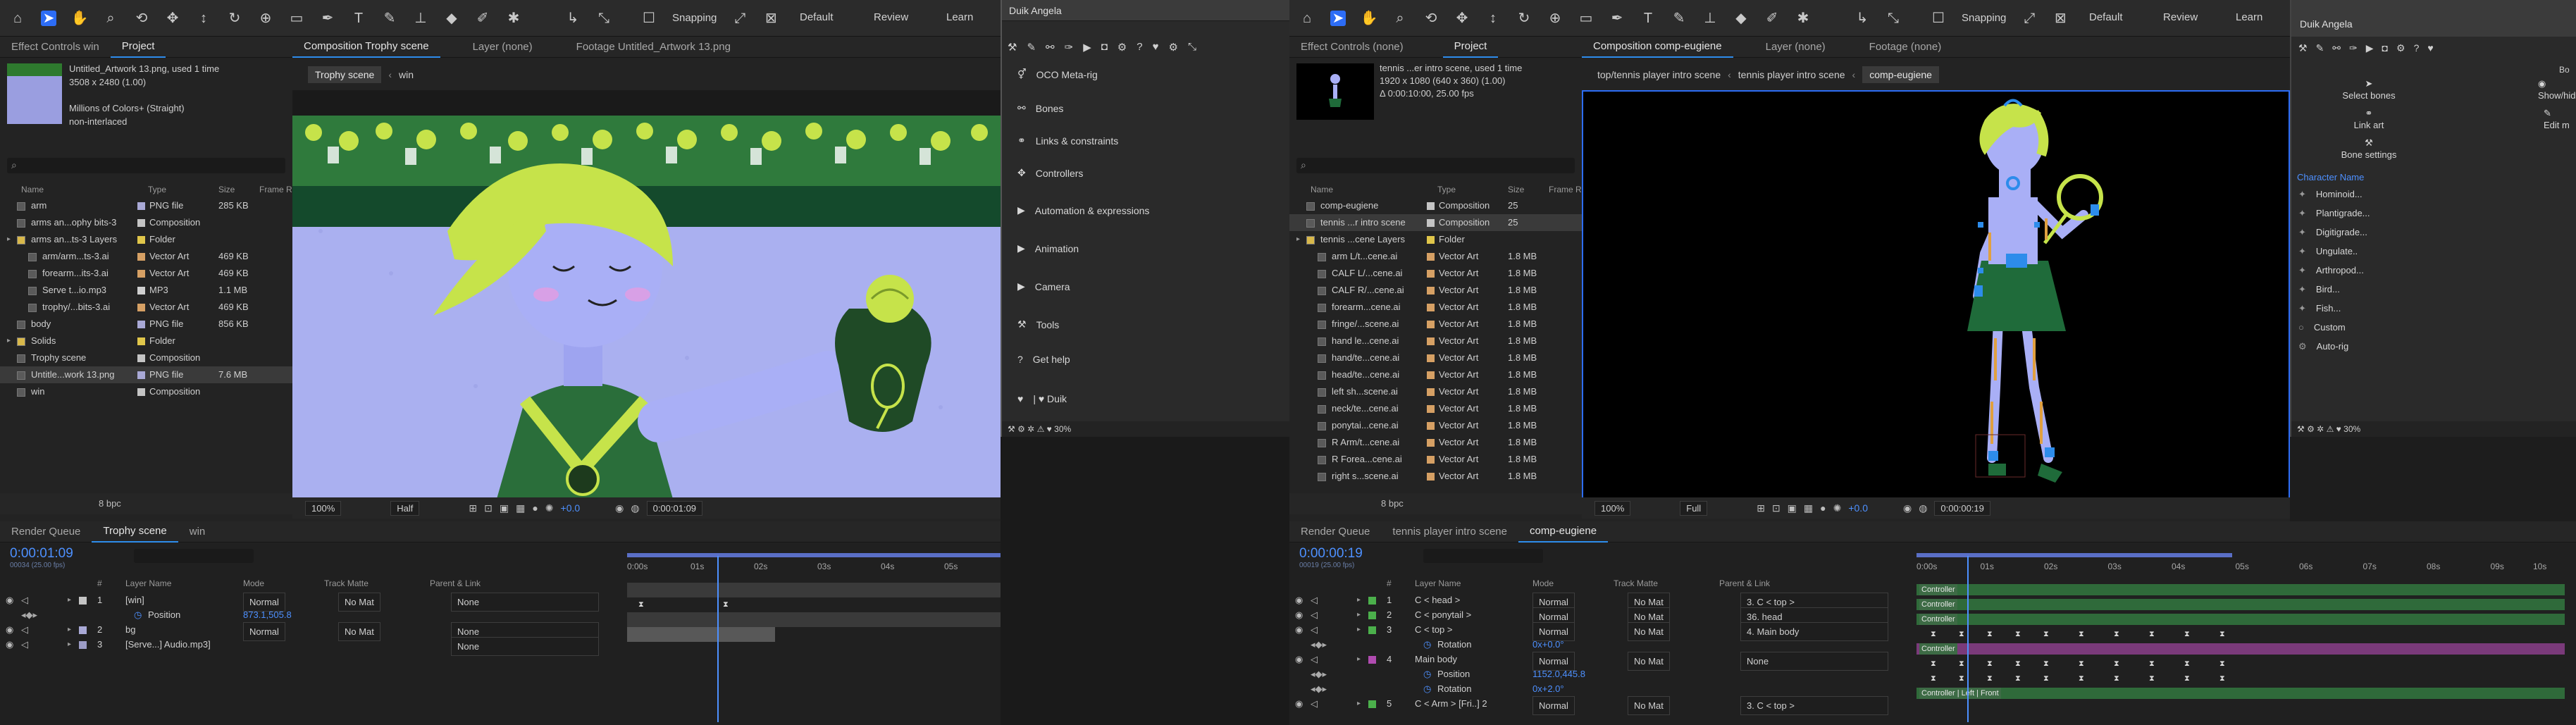 Image resolution: width=2576 pixels, height=725 pixels. I want to click on zoom-tool-icon: ⌕, so click(110, 18).